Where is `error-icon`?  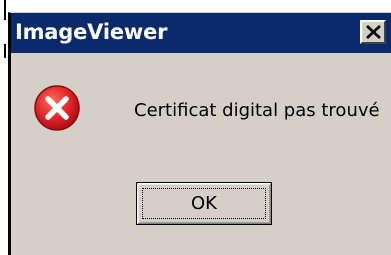
error-icon is located at coordinates (57, 108).